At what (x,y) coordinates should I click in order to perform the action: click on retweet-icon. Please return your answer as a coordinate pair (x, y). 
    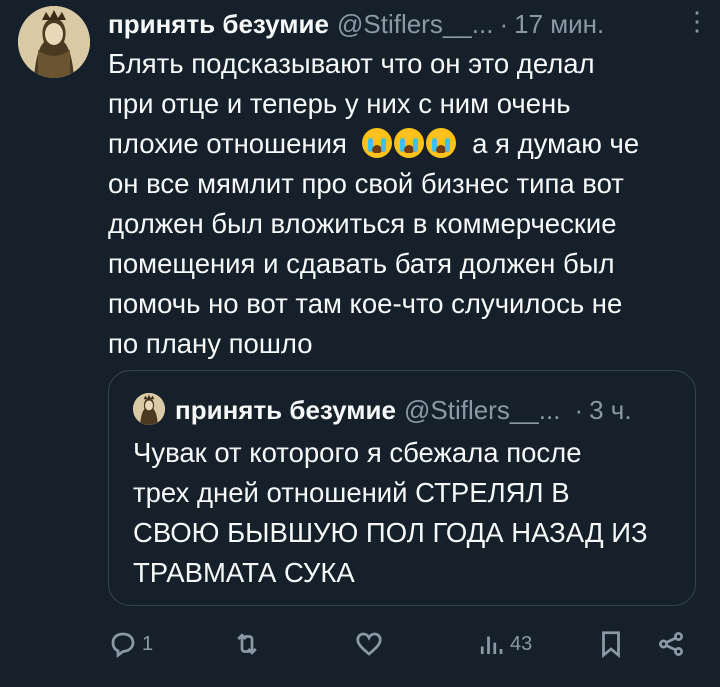
    Looking at the image, I should click on (247, 644).